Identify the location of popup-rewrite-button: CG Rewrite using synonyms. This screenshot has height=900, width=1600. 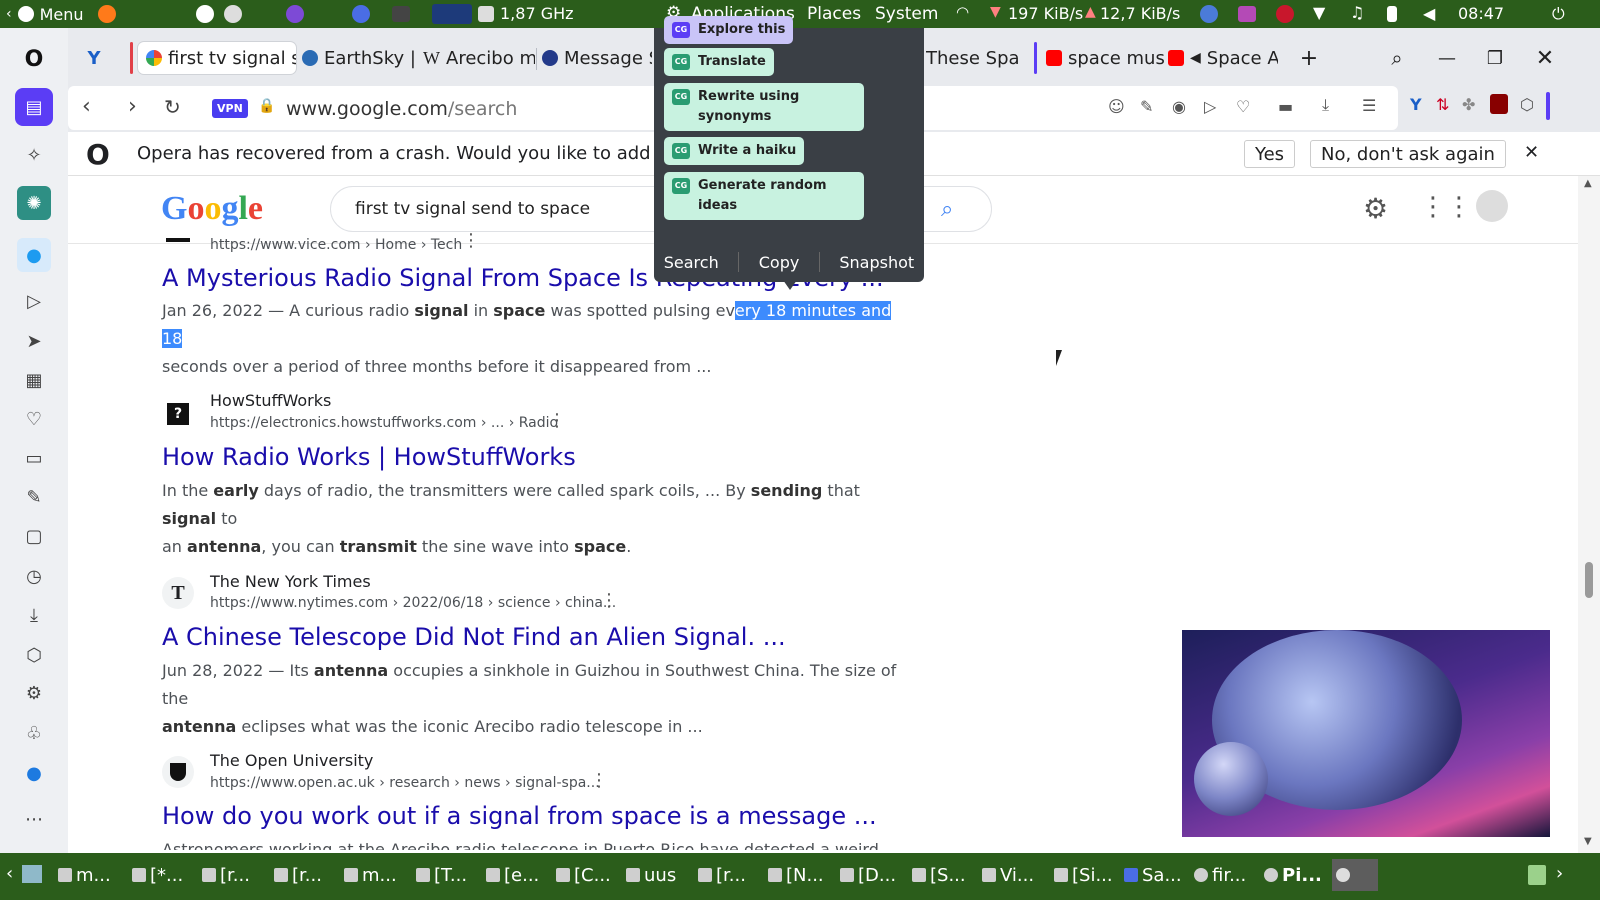
(764, 107).